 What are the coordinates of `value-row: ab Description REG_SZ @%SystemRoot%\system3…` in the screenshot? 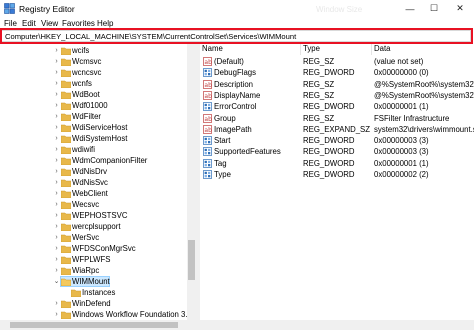 It's located at (337, 84).